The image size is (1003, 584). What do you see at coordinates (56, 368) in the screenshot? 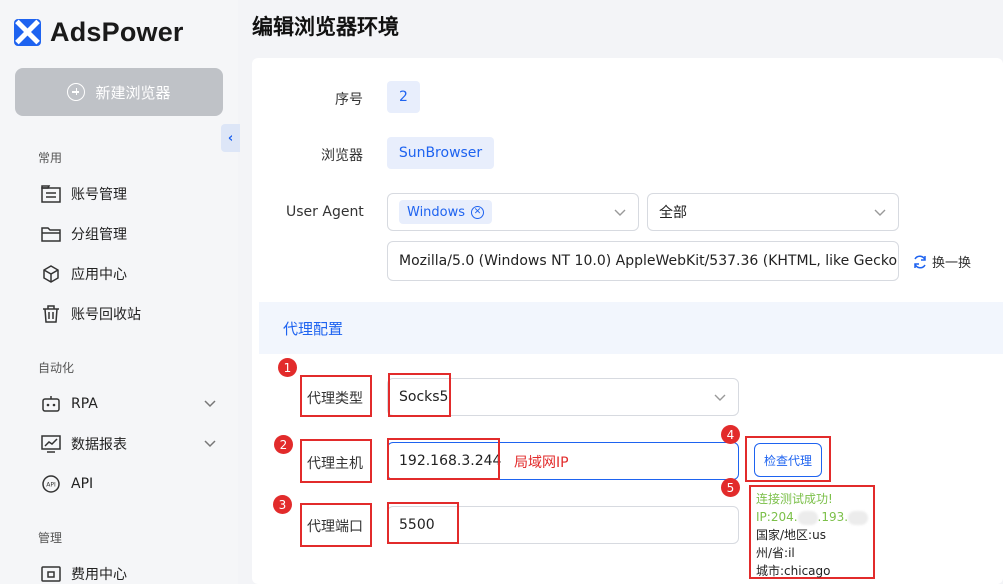
I see `section-label-automation: 自动化` at bounding box center [56, 368].